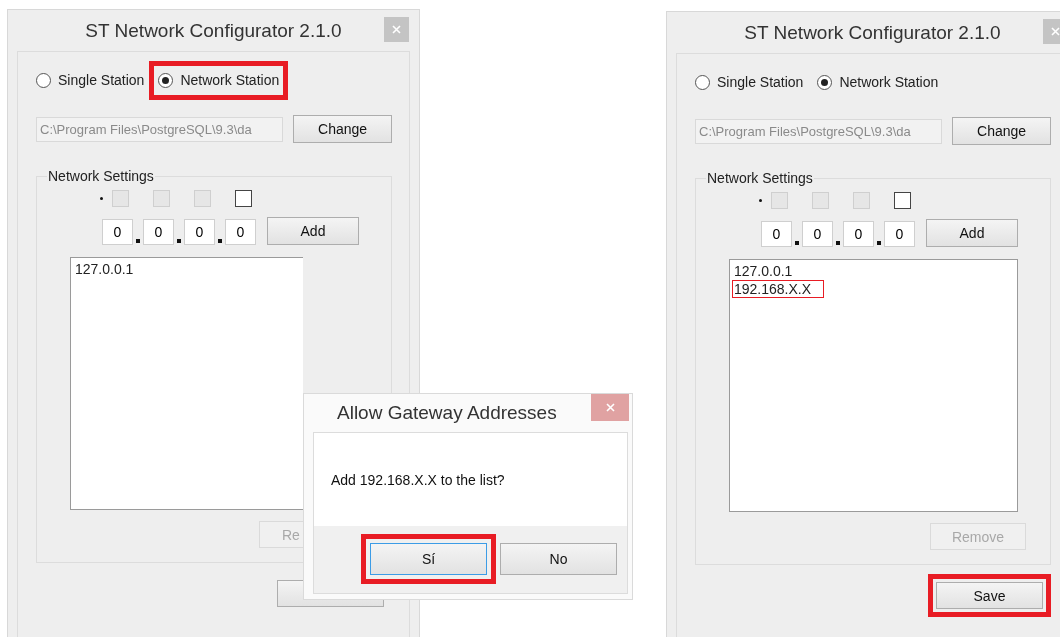  Describe the element at coordinates (873, 385) in the screenshot. I see `address-list: 127.0.0.1 192.168.X.X` at that location.